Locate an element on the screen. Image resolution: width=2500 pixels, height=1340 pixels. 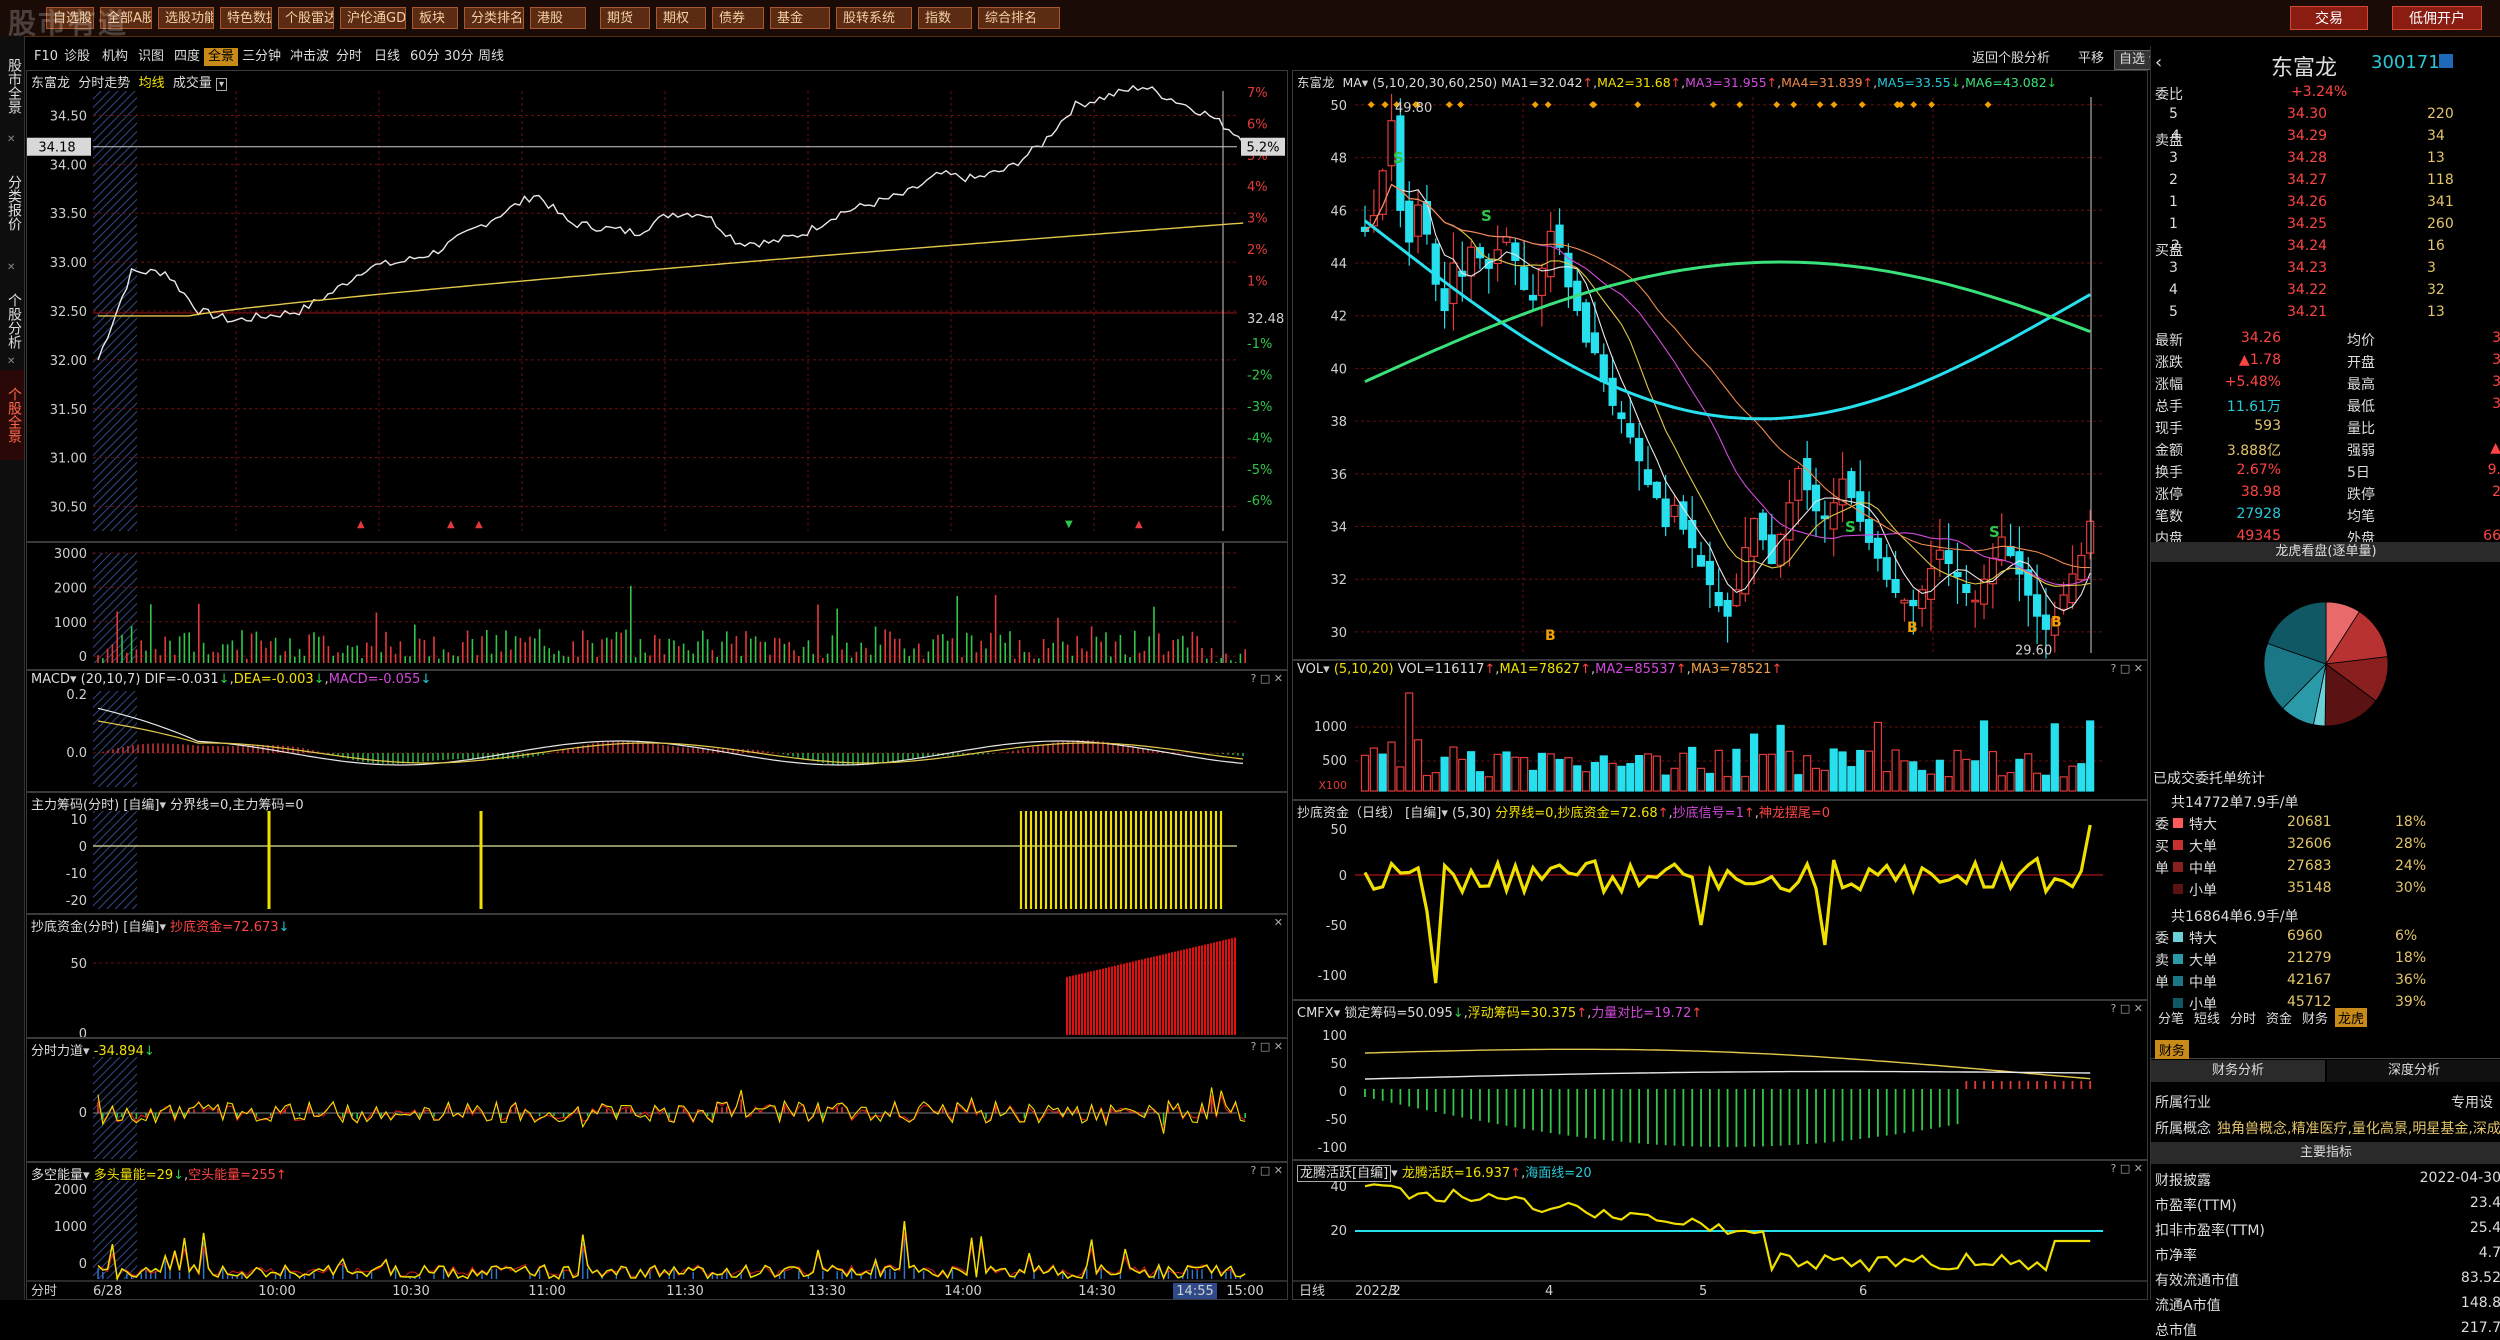
period-tab: 分时 is located at coordinates (349, 57).